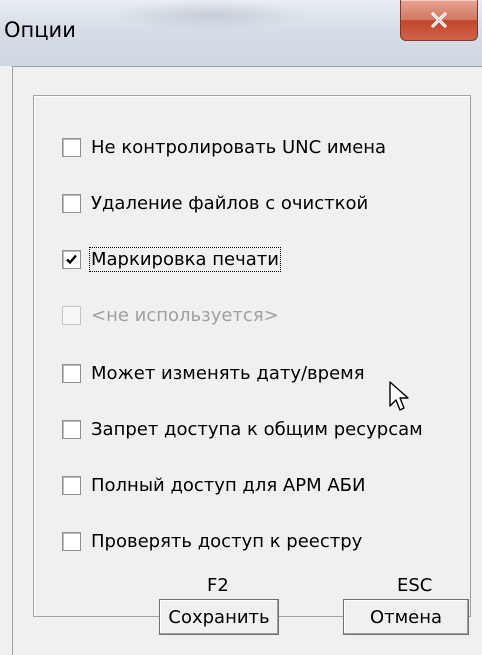 This screenshot has width=482, height=655. I want to click on option-secure-delete: Удаление файлов с очисткой, so click(215, 203).